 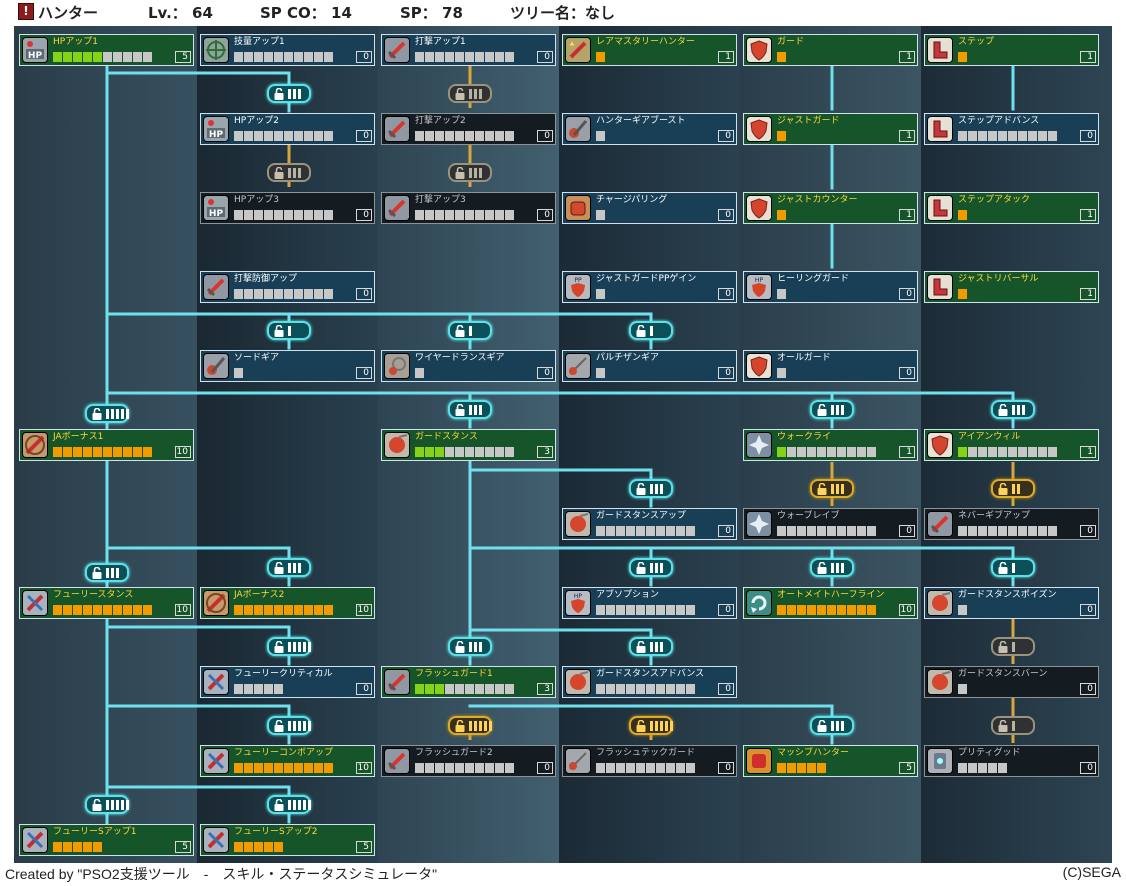 What do you see at coordinates (287, 366) in the screenshot?
I see `skill-node-sword-gear: ソードギア 0` at bounding box center [287, 366].